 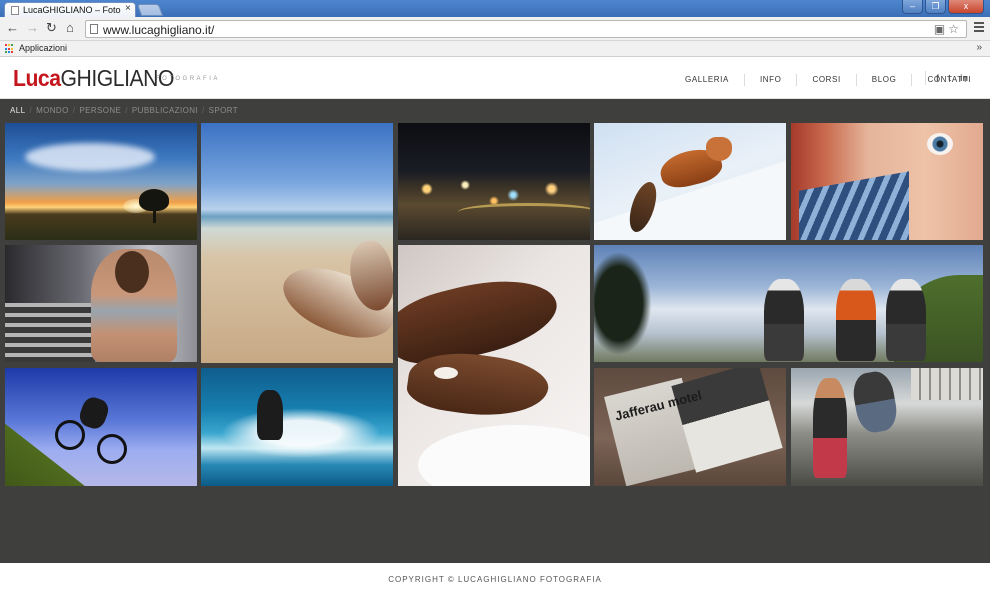 What do you see at coordinates (15, 10) in the screenshot?
I see `page-favicon-icon` at bounding box center [15, 10].